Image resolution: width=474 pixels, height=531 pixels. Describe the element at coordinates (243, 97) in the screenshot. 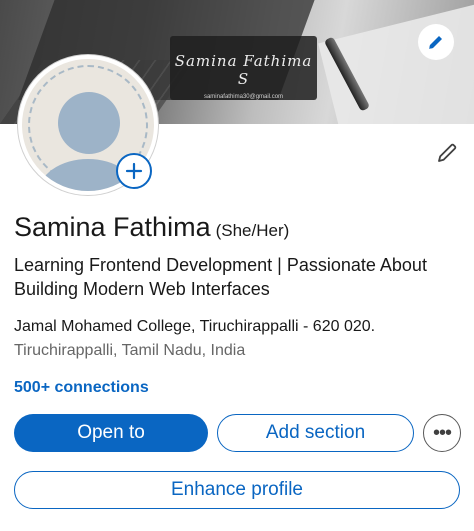

I see `signature-email: saminafathima30@gmail.com` at that location.